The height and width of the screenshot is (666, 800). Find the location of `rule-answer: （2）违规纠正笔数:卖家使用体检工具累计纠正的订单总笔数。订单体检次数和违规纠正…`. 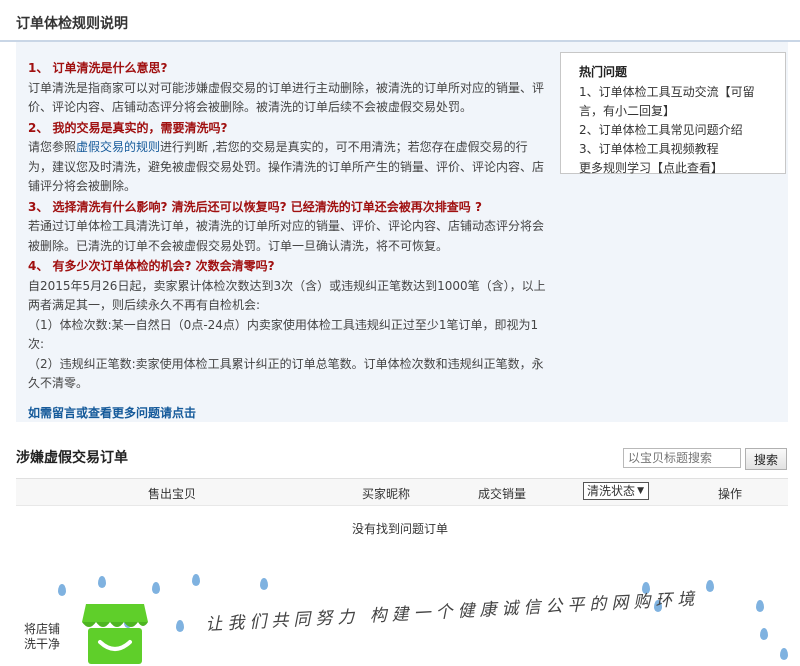

rule-answer: （2）违规纠正笔数:卖家使用体检工具累计纠正的订单总笔数。订单体检次数和违规纠正… is located at coordinates (286, 373).